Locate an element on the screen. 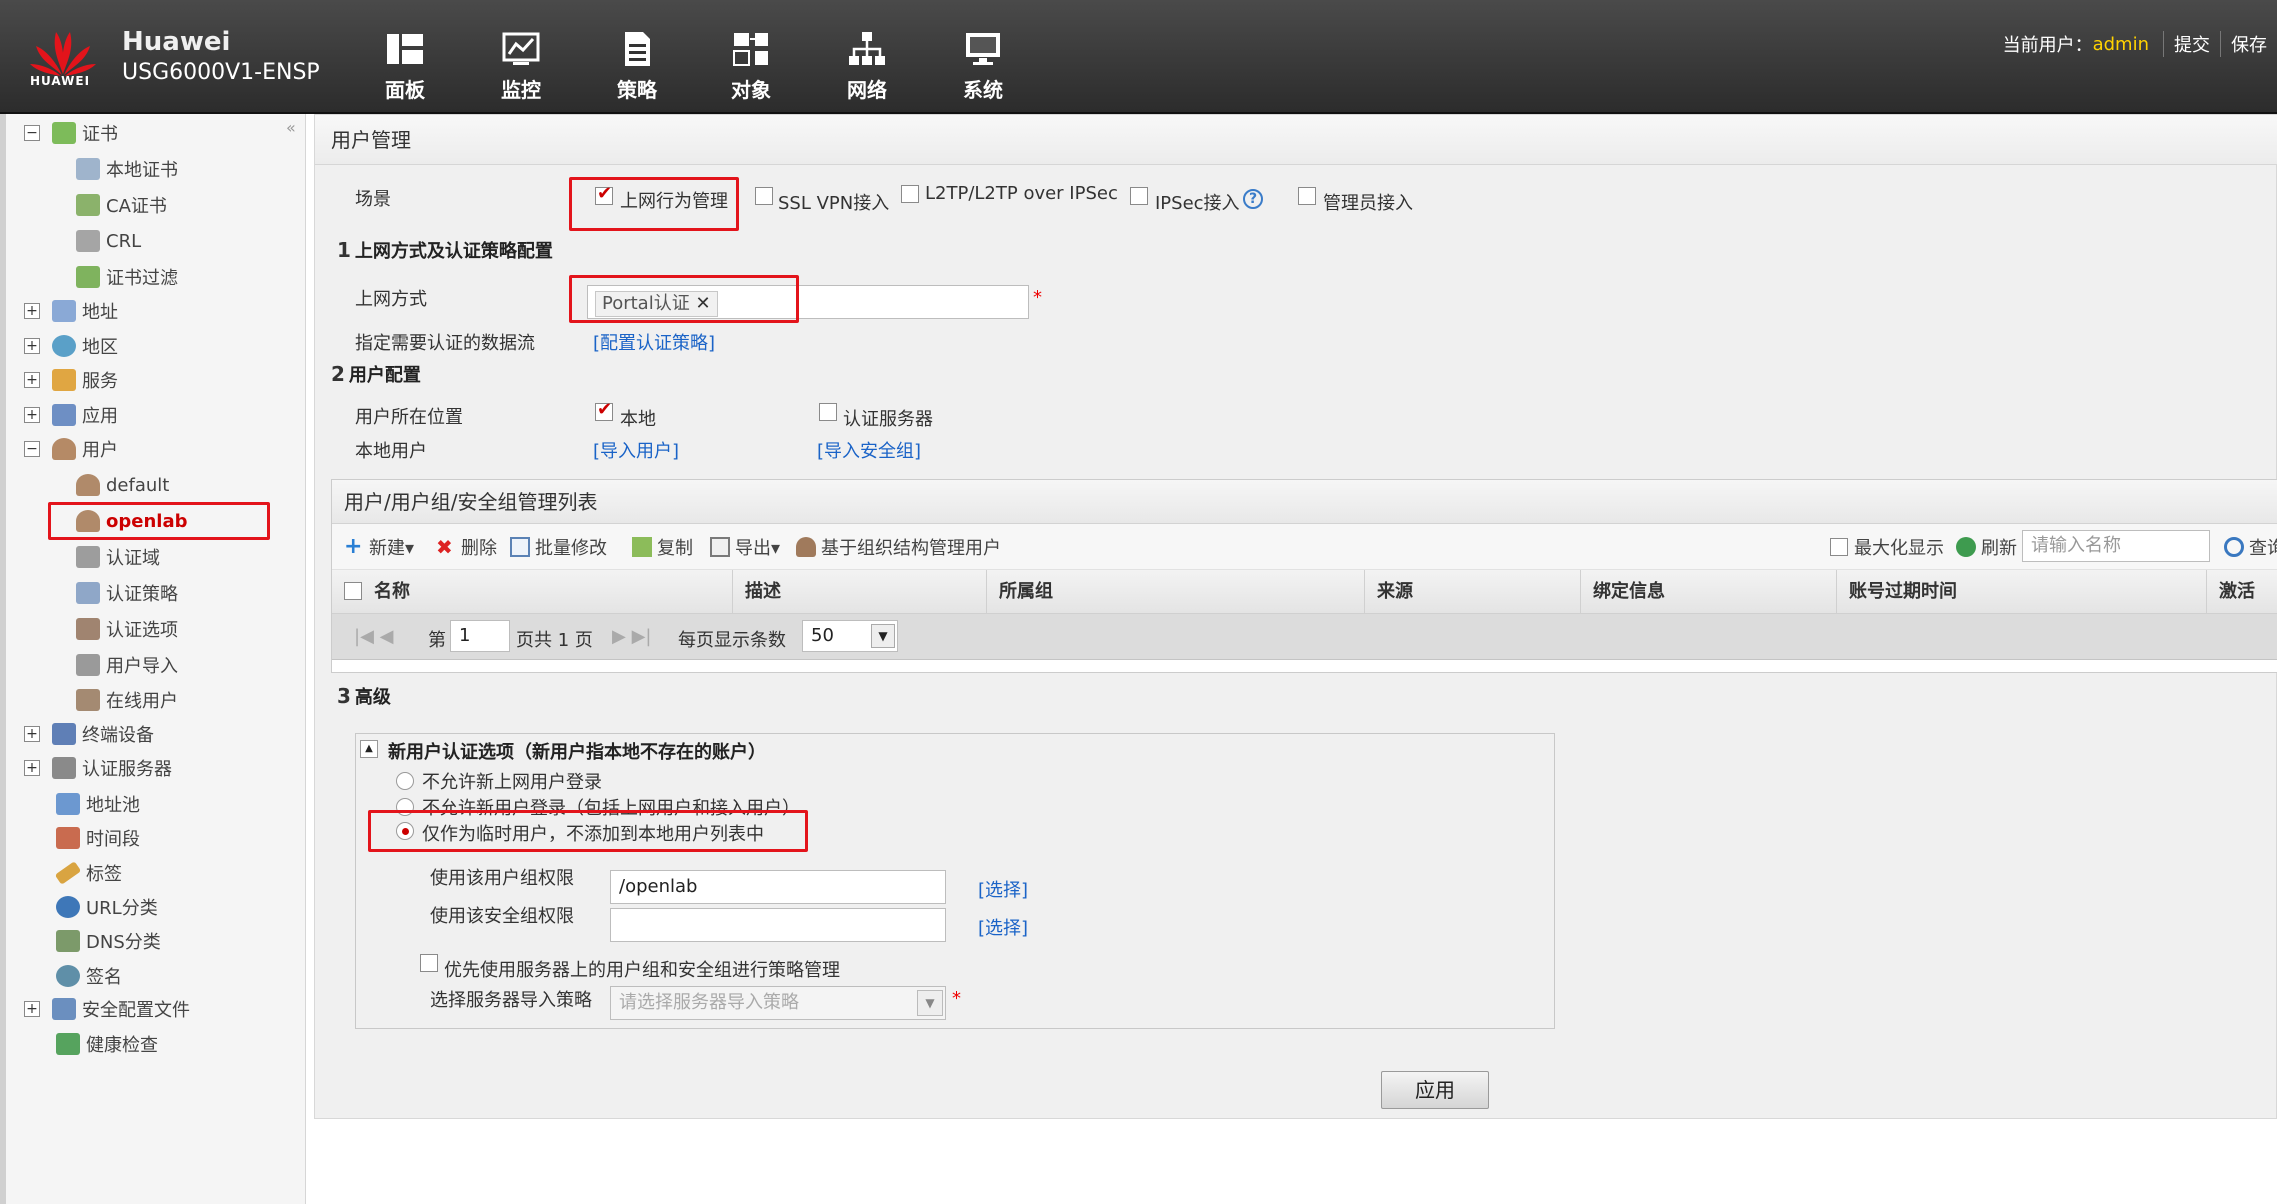 The width and height of the screenshot is (2277, 1204). user-icon is located at coordinates (64, 449).